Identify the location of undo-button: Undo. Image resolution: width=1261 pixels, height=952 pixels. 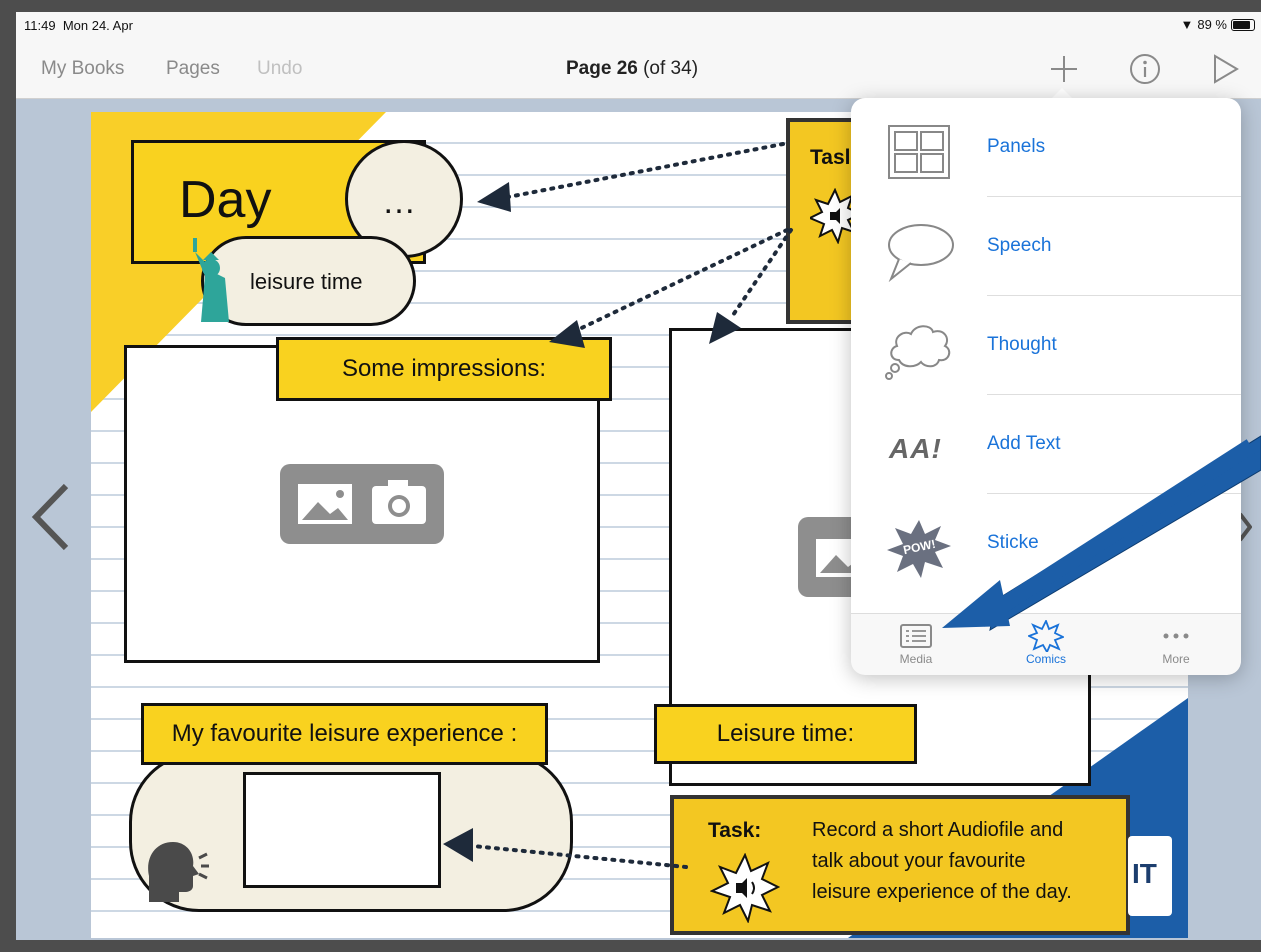
(279, 69).